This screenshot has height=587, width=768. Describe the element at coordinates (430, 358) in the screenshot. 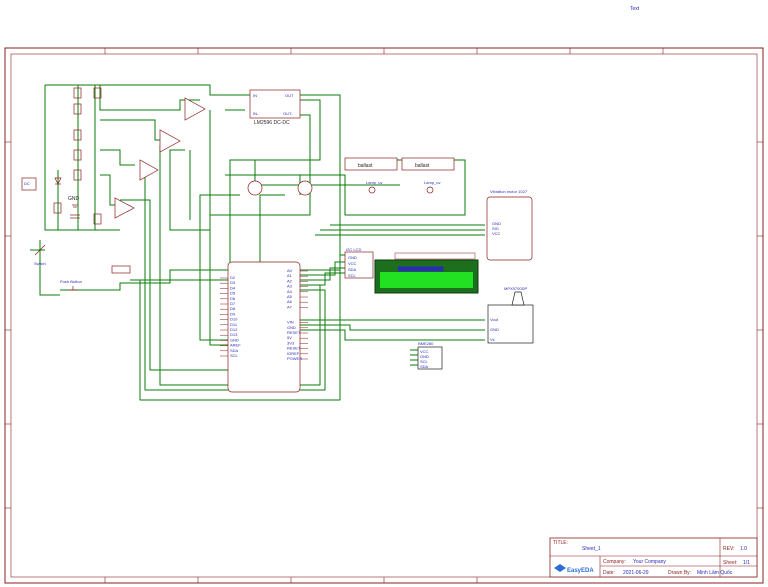

I see `small-sensor-block: VCC GND SCL SDA` at that location.